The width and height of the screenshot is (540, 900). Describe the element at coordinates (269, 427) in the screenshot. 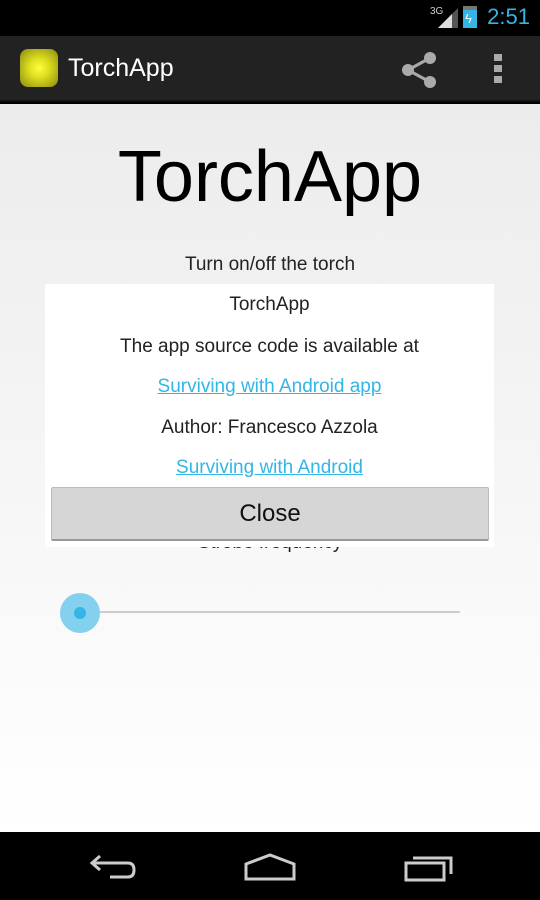

I see `author-text: Author: Francesco Azzola` at that location.